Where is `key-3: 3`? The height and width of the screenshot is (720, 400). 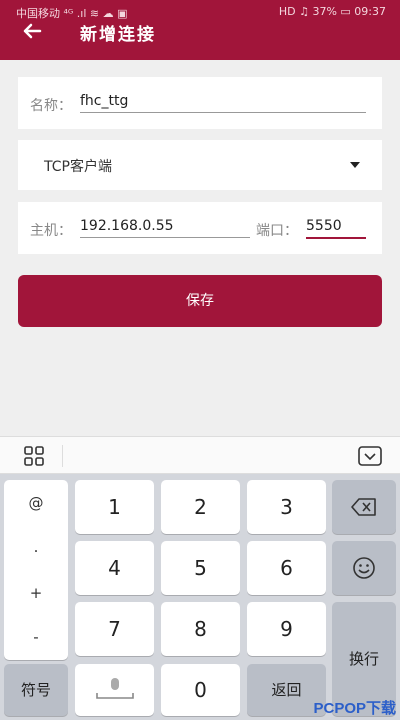
key-3: 3 is located at coordinates (286, 507).